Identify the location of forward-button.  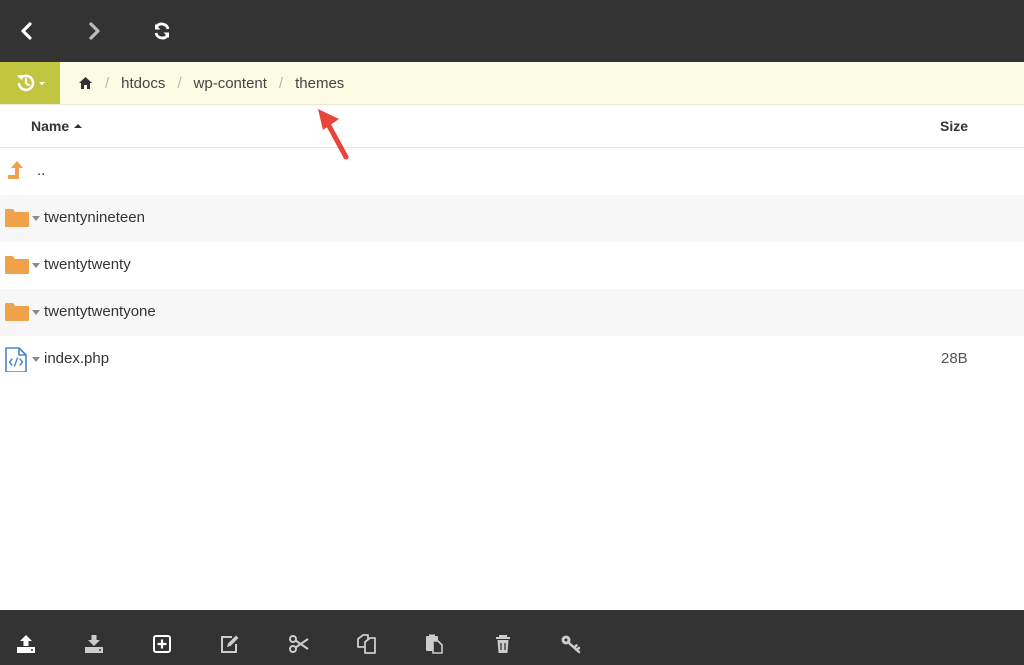
(94, 31).